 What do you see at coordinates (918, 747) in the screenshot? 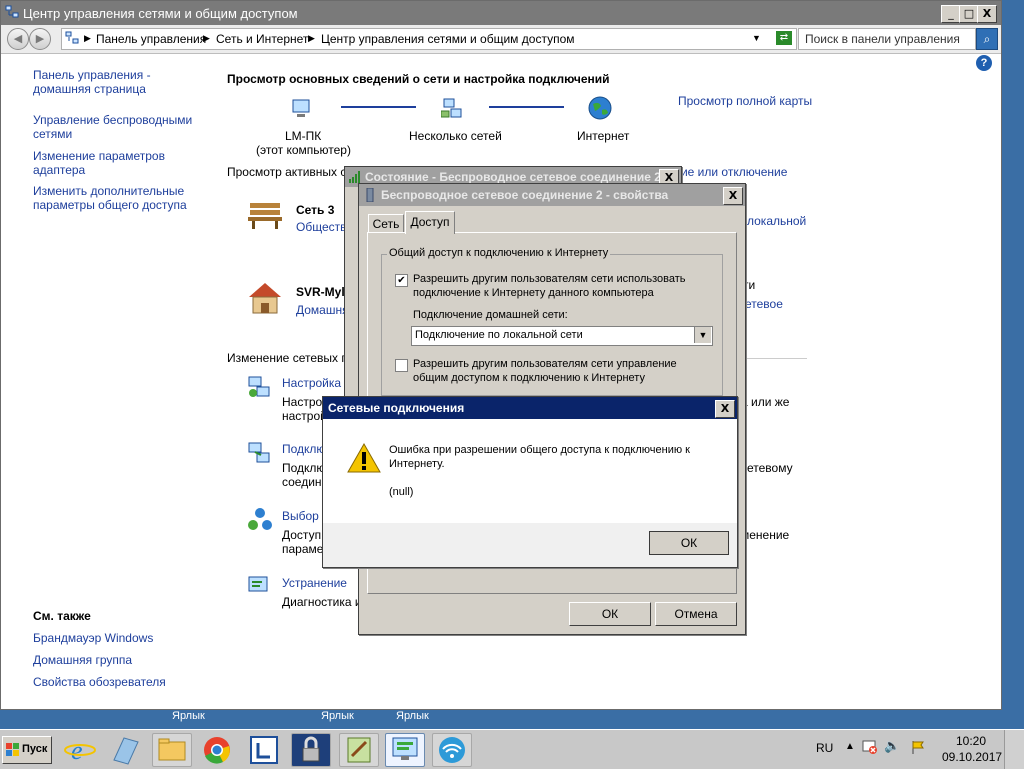
I see `tray-flag-icon` at bounding box center [918, 747].